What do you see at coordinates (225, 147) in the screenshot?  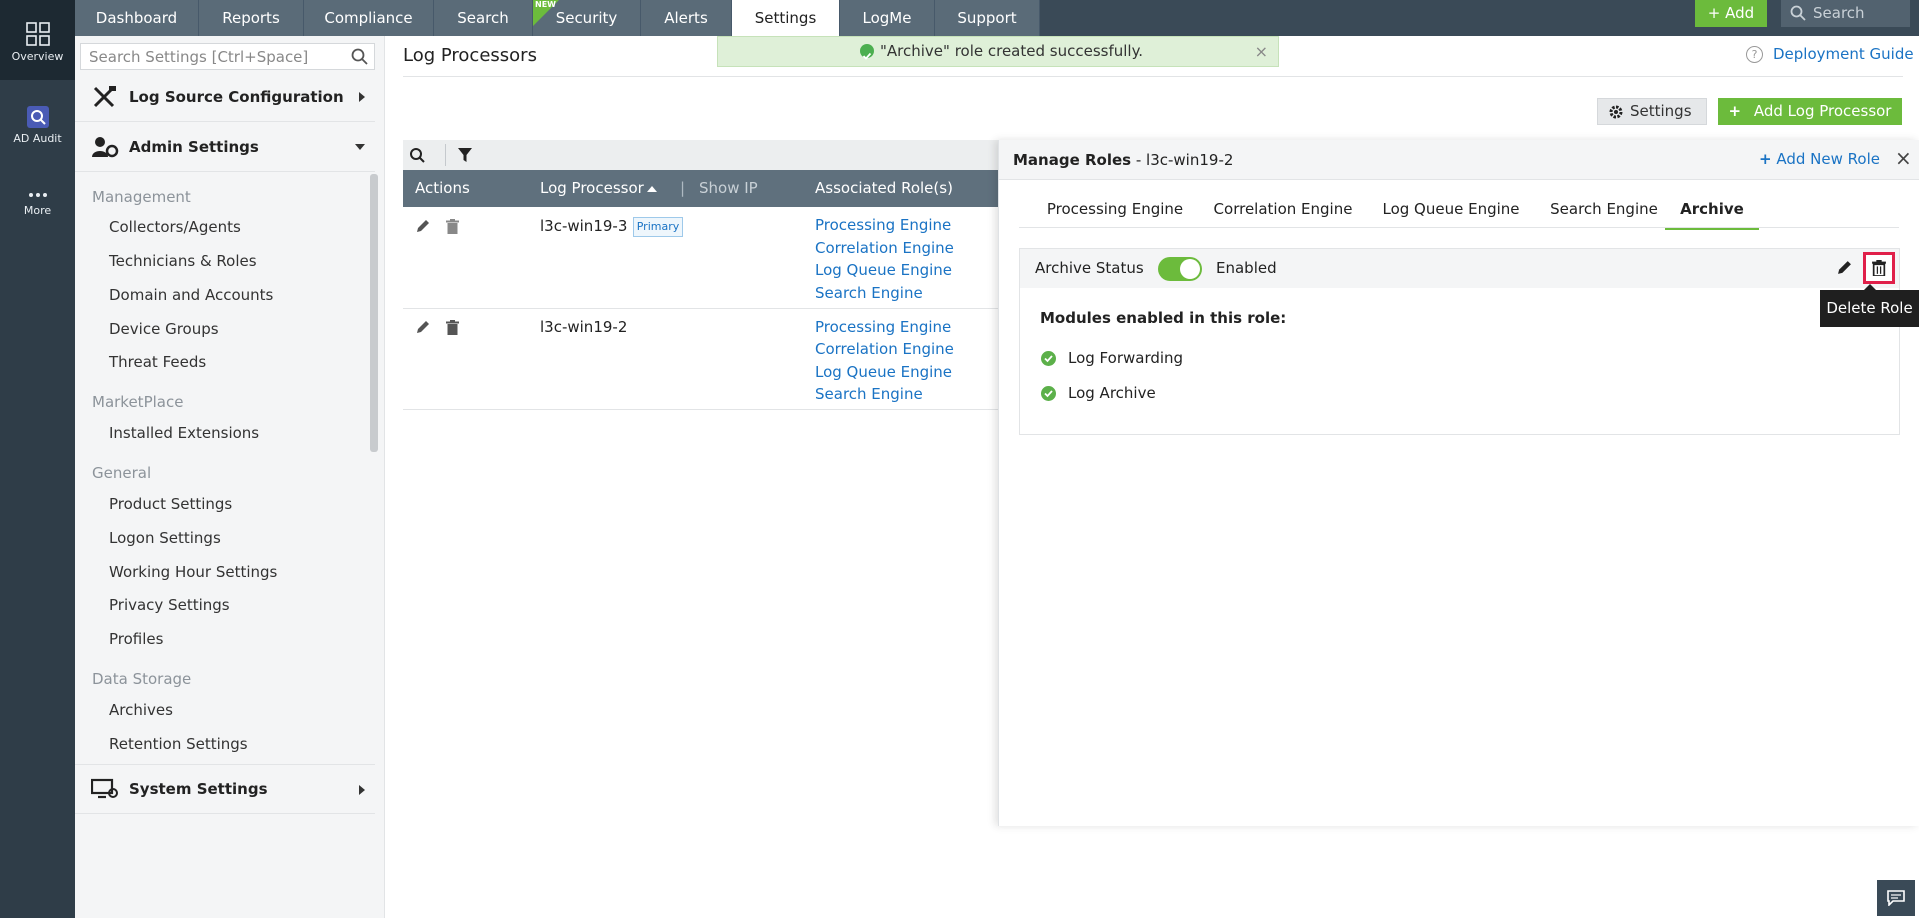 I see `section-admin-settings: Admin Settings` at bounding box center [225, 147].